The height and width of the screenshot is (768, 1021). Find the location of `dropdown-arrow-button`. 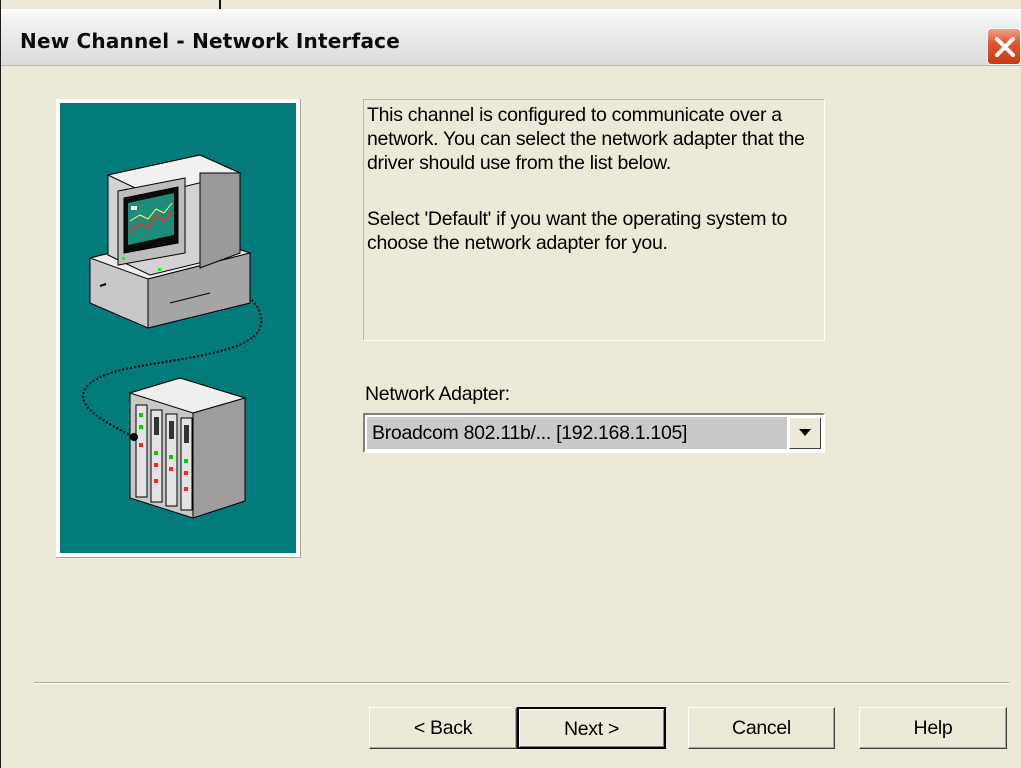

dropdown-arrow-button is located at coordinates (805, 433).